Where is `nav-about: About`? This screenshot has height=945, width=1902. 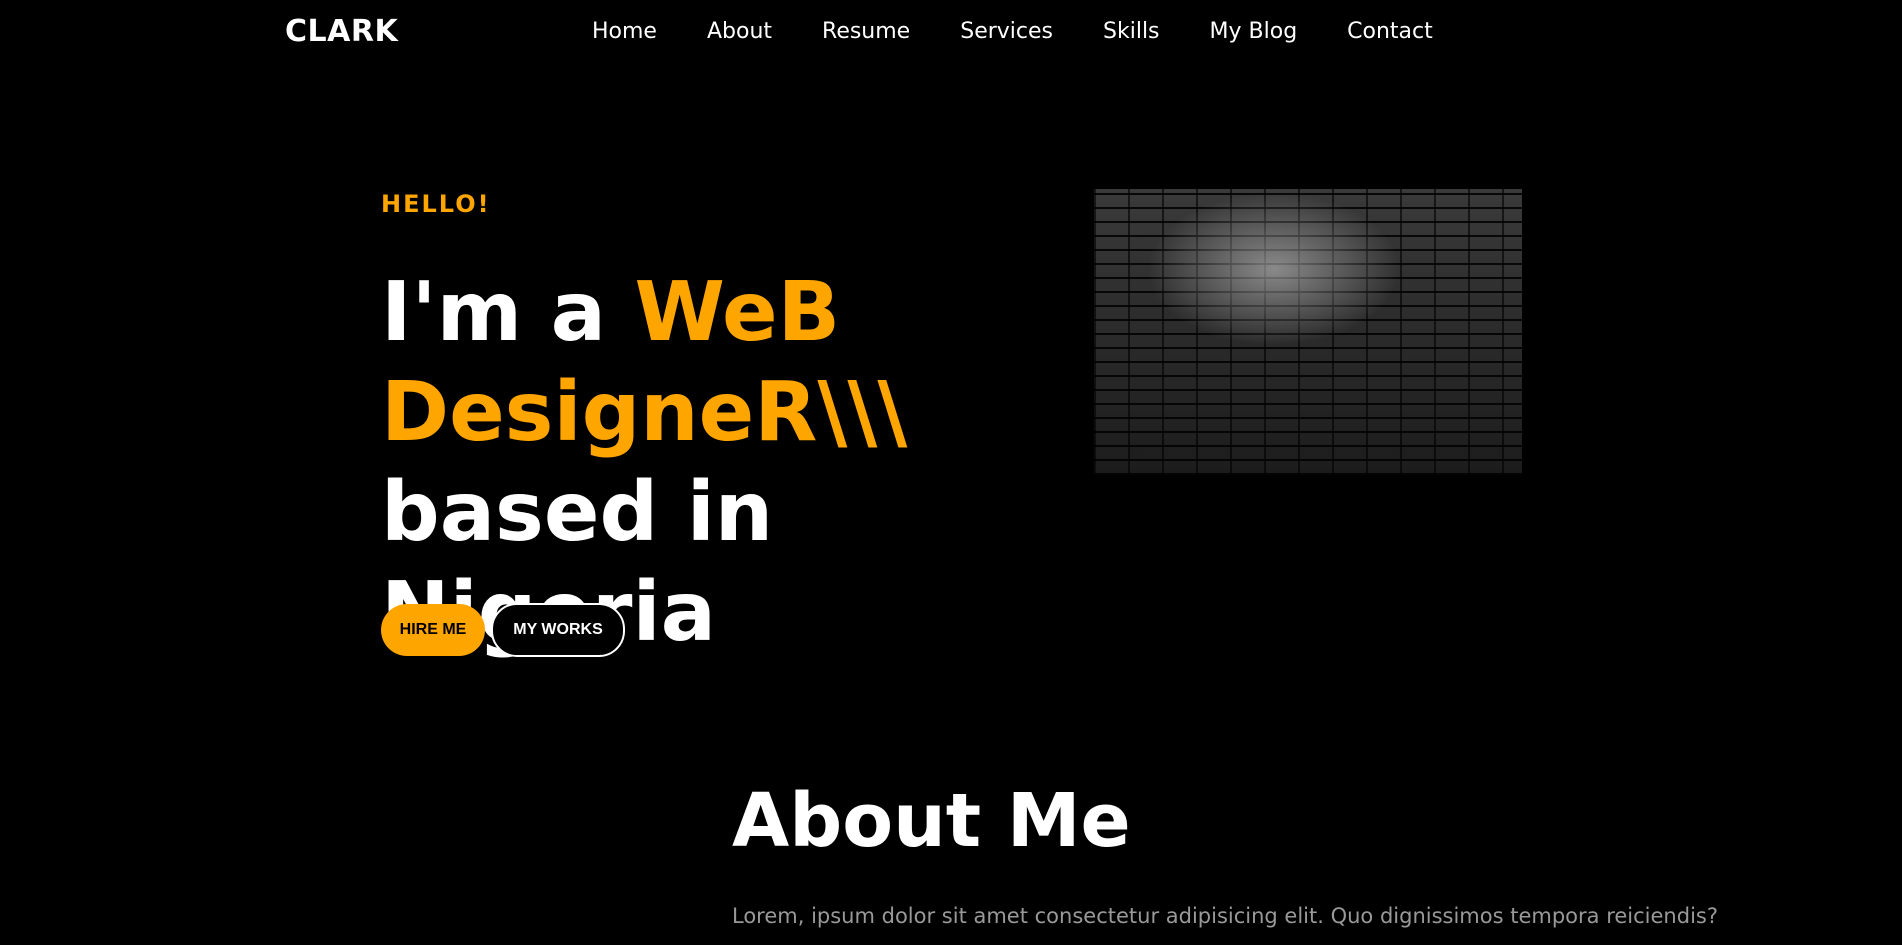
nav-about: About is located at coordinates (739, 31).